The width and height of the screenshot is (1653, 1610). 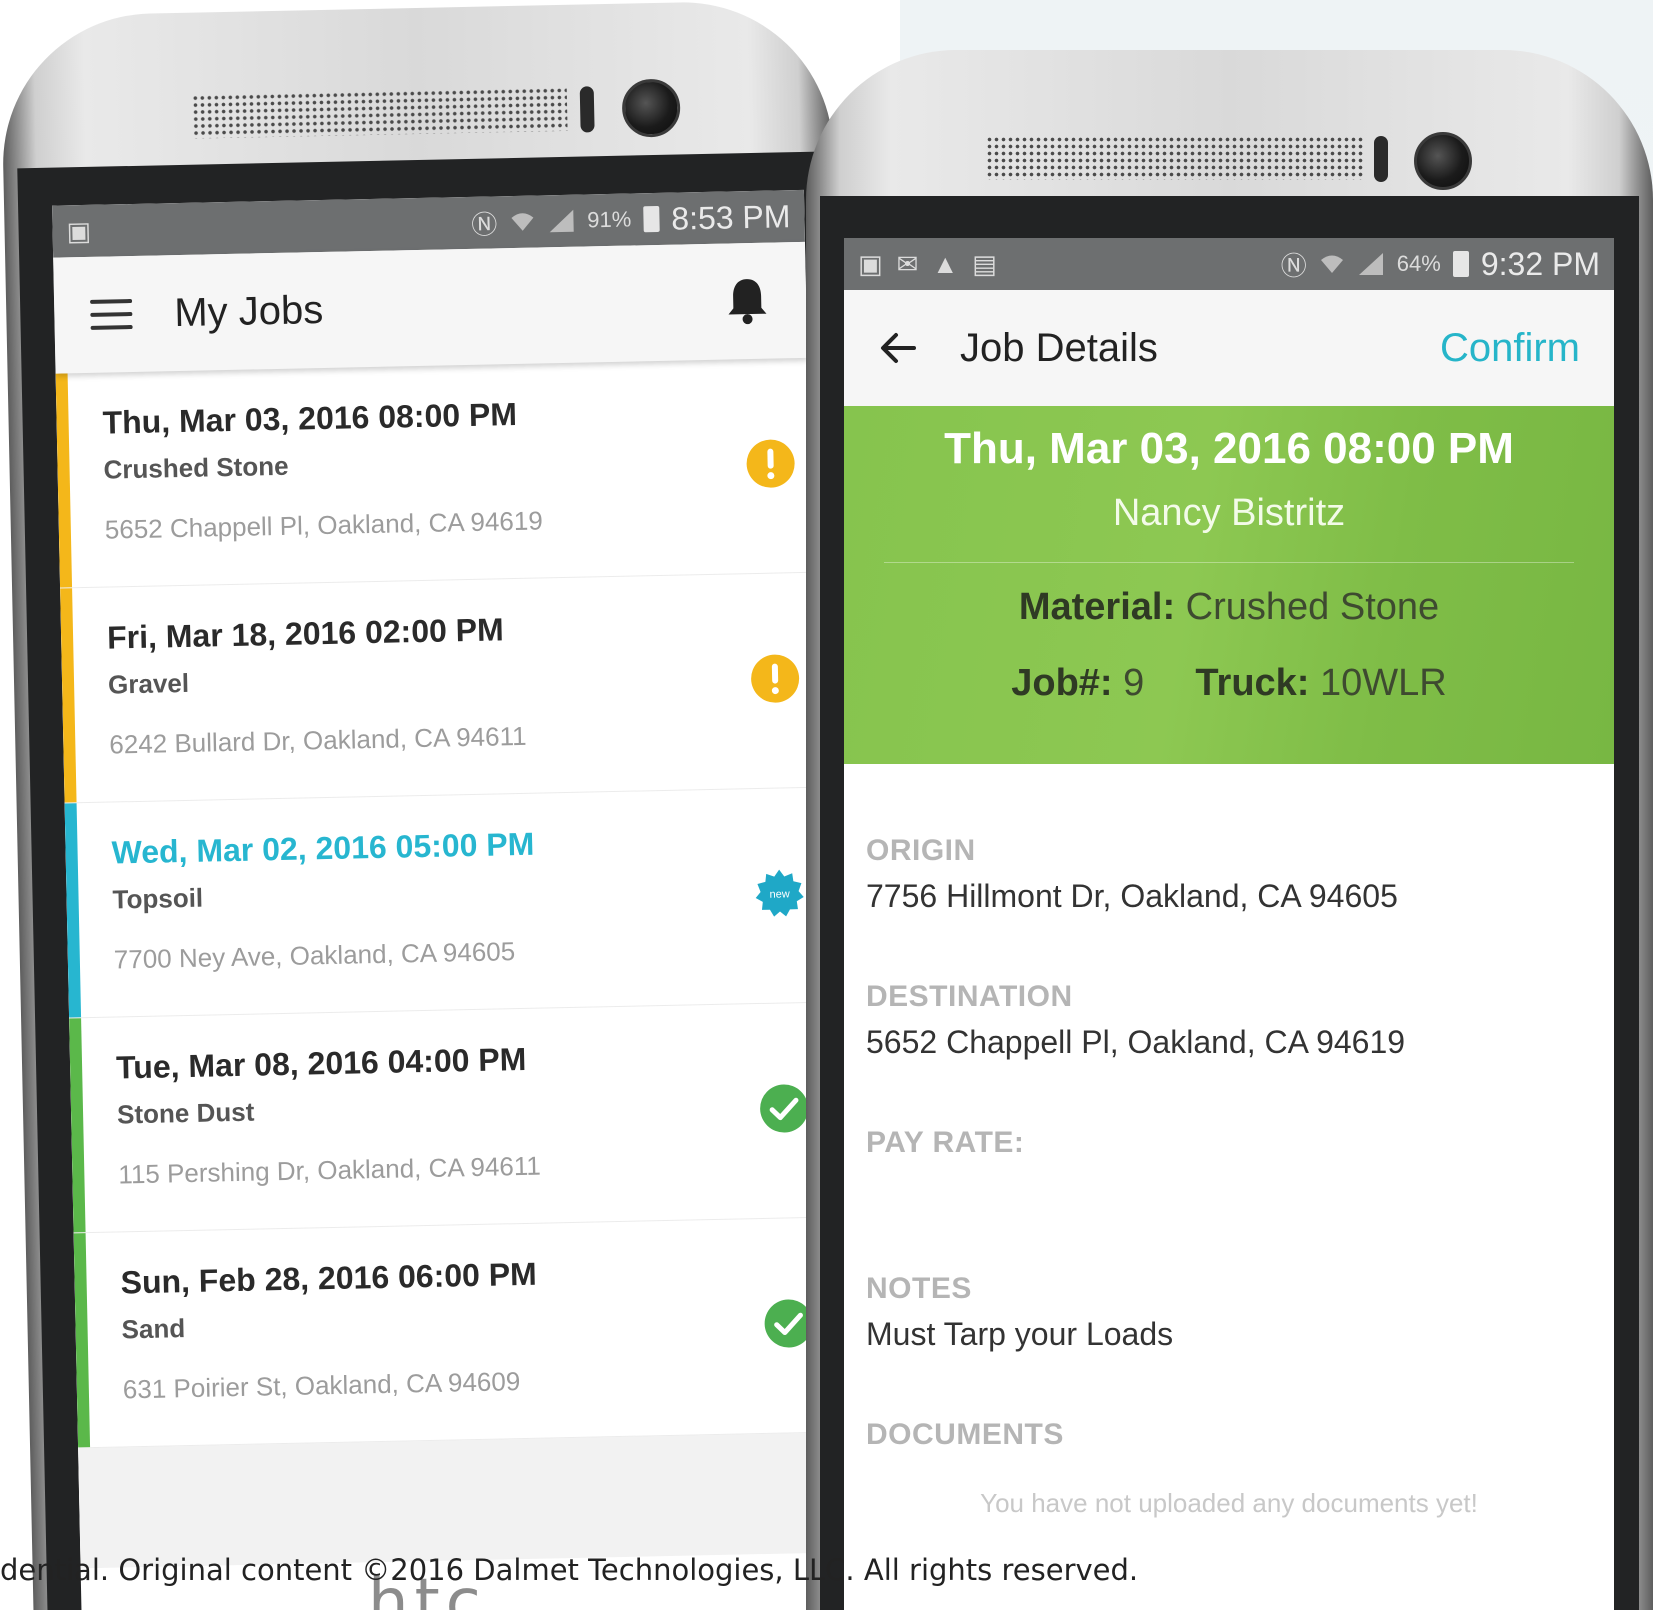 I want to click on job-material: Sand, so click(x=153, y=1329).